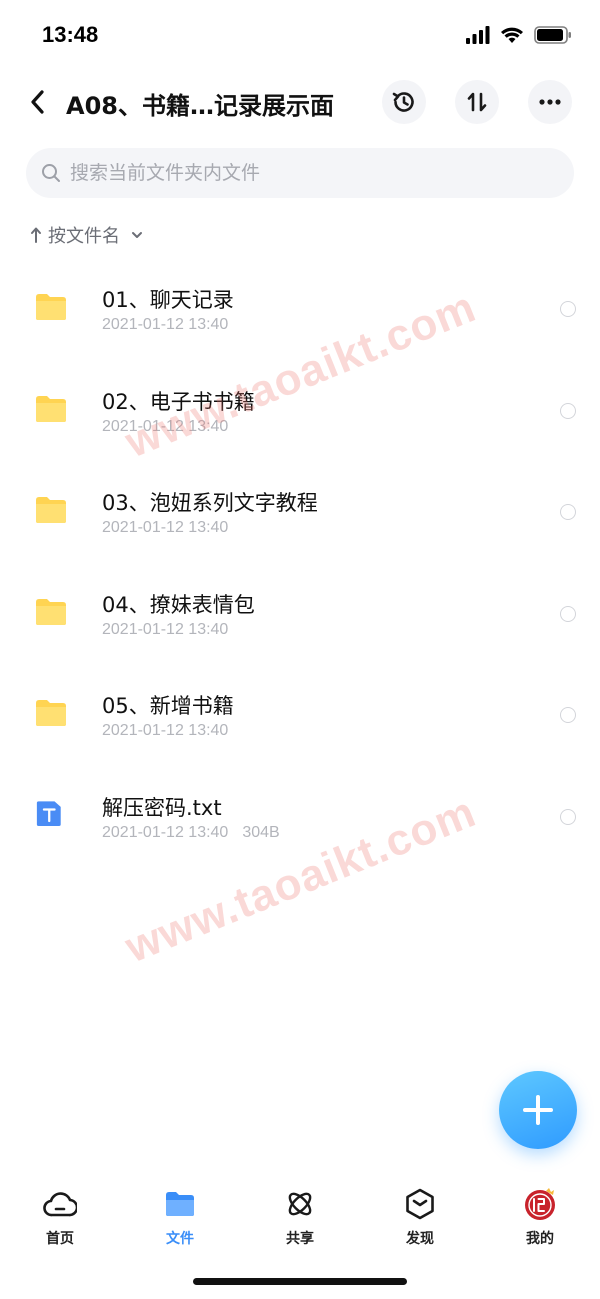 The height and width of the screenshot is (1299, 600). I want to click on nav-bar: A08、书籍…记录展示面, so click(300, 102).